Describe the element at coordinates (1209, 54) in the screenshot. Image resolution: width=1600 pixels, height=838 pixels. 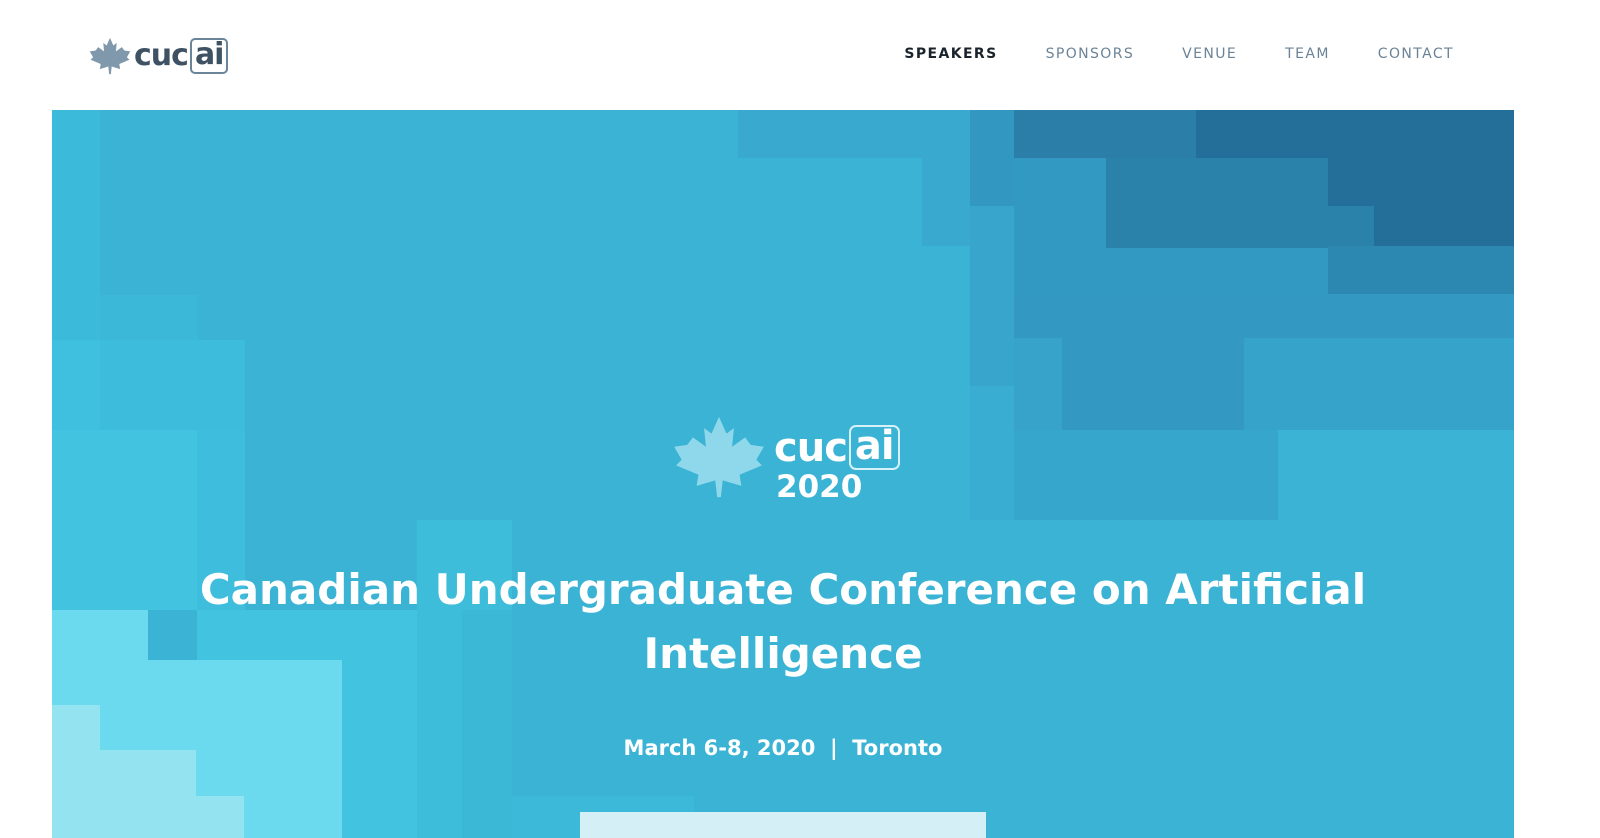
I see `nav-venue: VENUE` at that location.